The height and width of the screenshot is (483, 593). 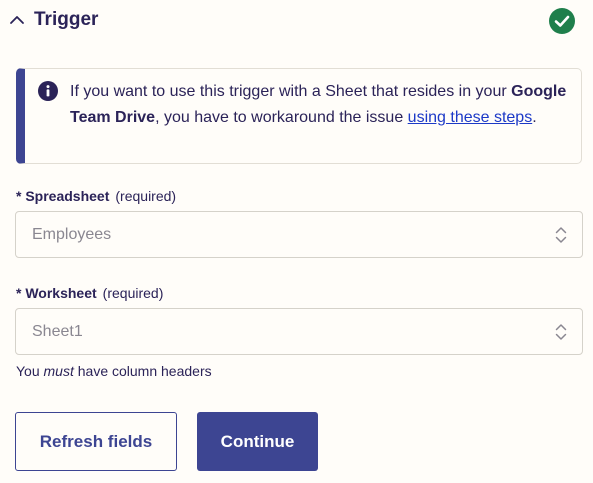 What do you see at coordinates (66, 19) in the screenshot?
I see `section-title: Trigger` at bounding box center [66, 19].